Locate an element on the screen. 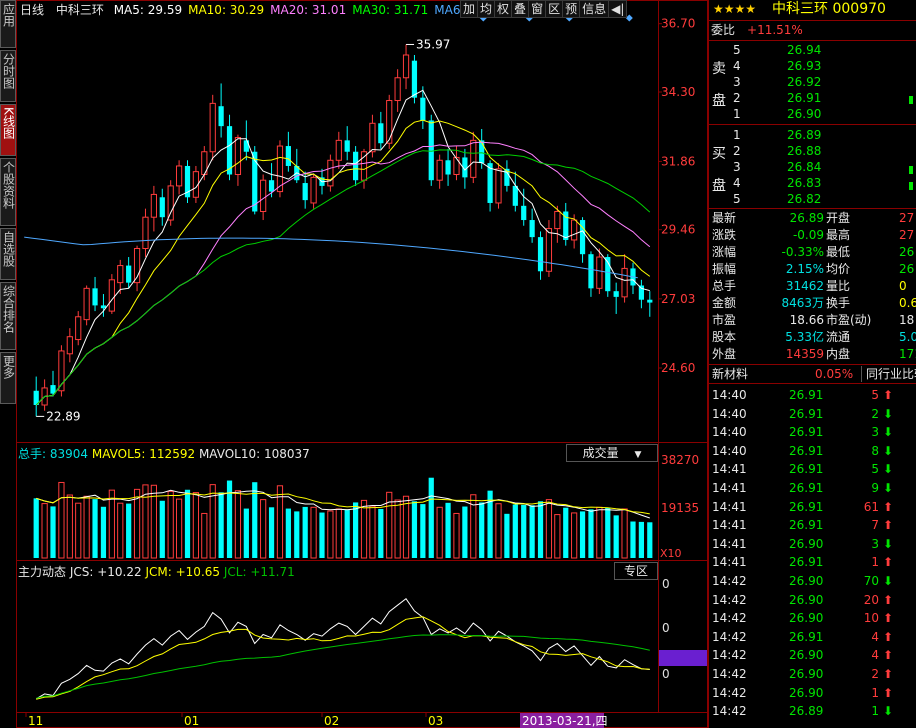 The image size is (916, 728). stat-label: 涨幅 is located at coordinates (724, 252).